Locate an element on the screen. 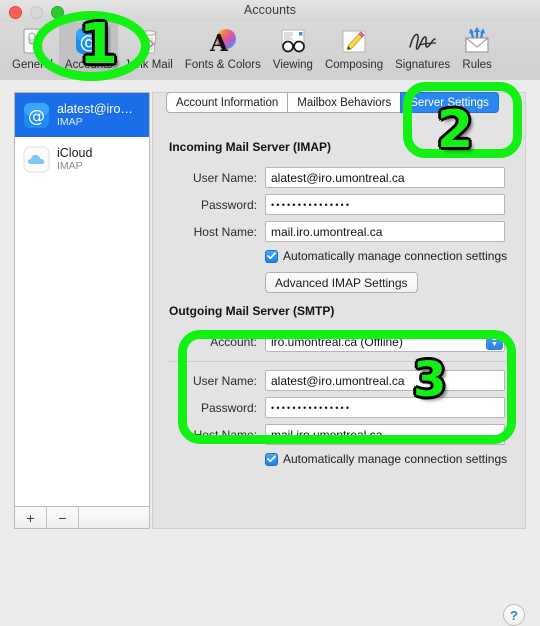 The image size is (540, 626). toolbar-label-composing: Composing is located at coordinates (354, 65).